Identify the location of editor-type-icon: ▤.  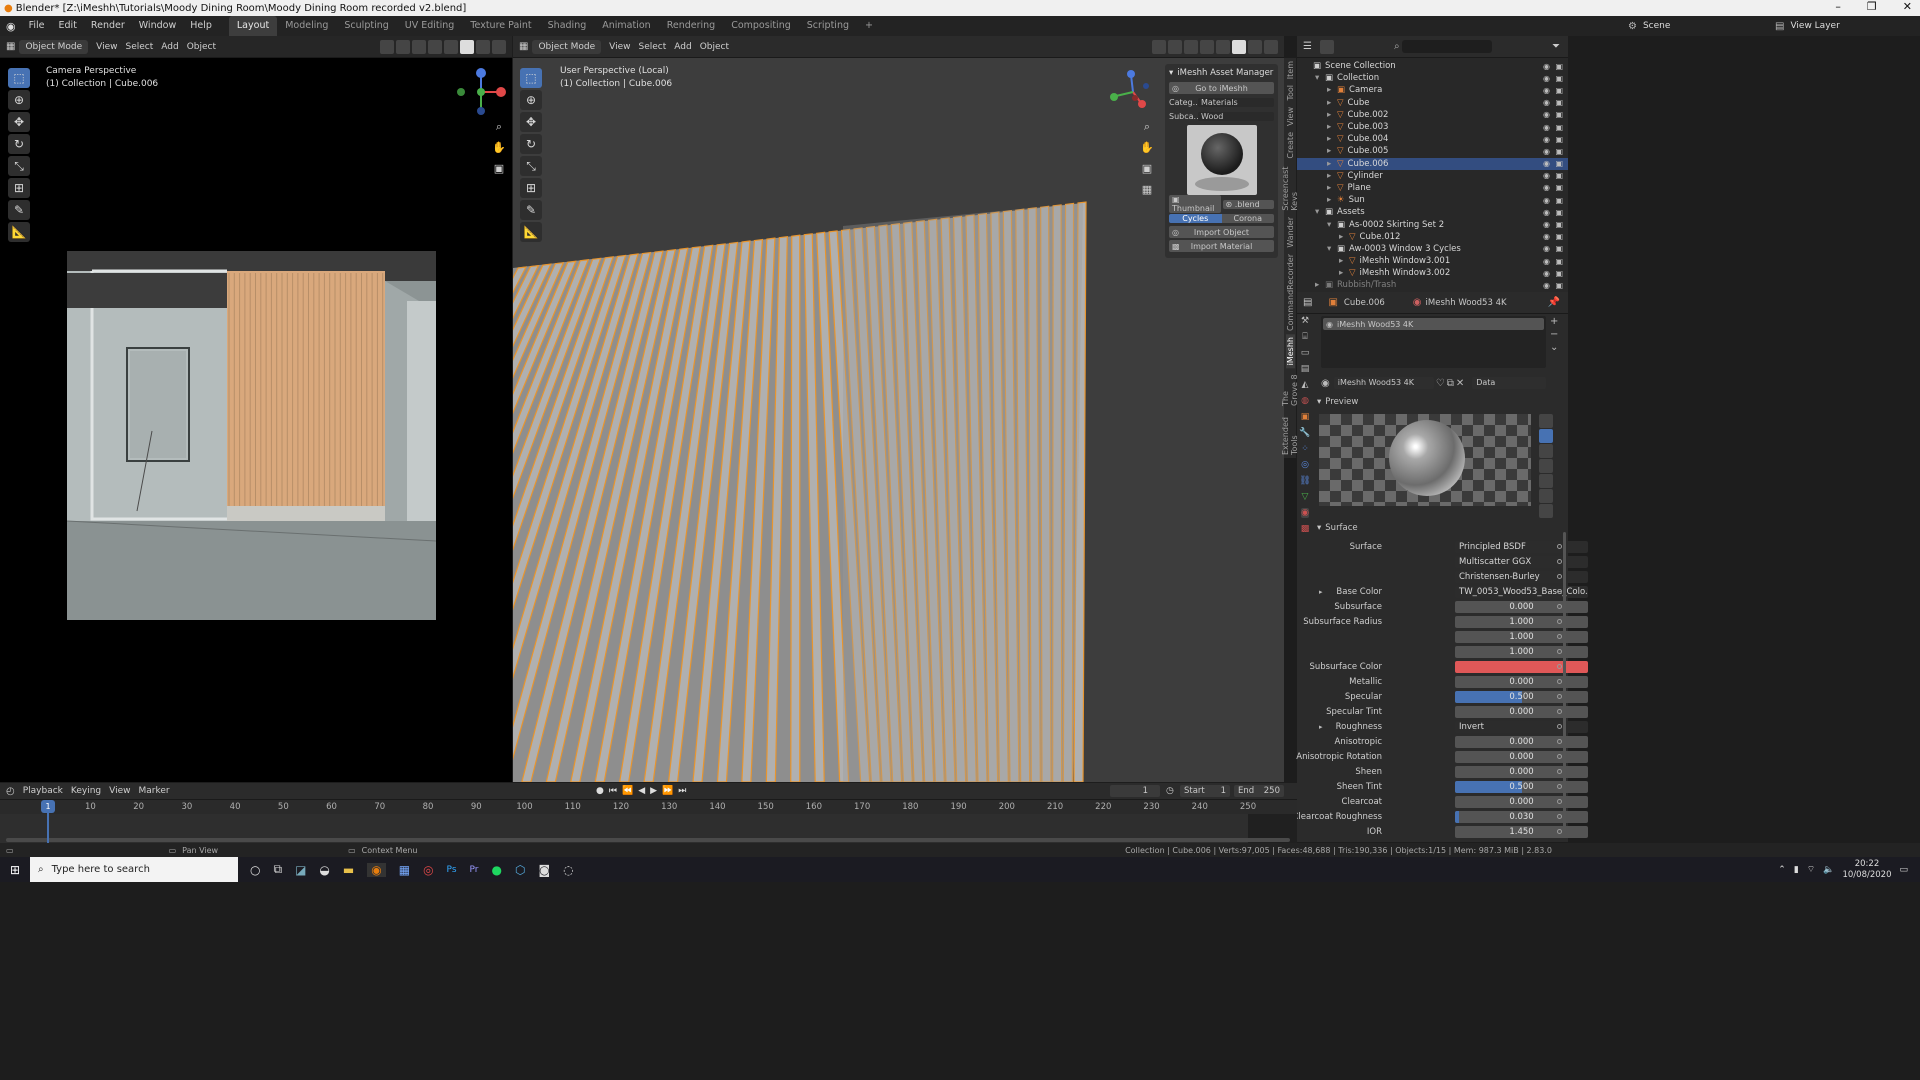
(1307, 302).